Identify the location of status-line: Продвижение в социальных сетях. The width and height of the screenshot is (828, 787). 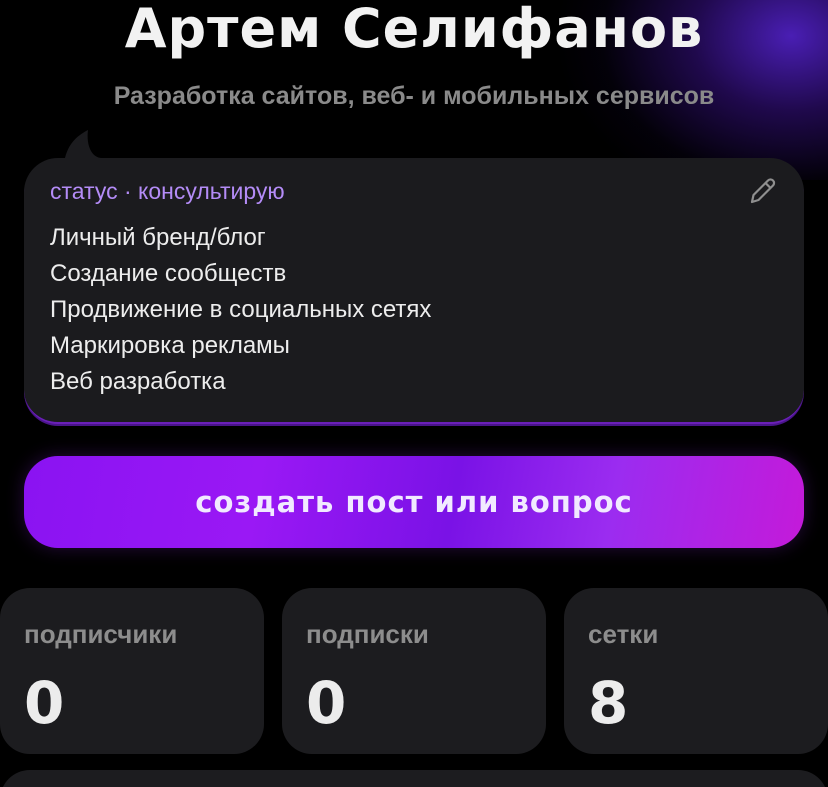
(241, 309).